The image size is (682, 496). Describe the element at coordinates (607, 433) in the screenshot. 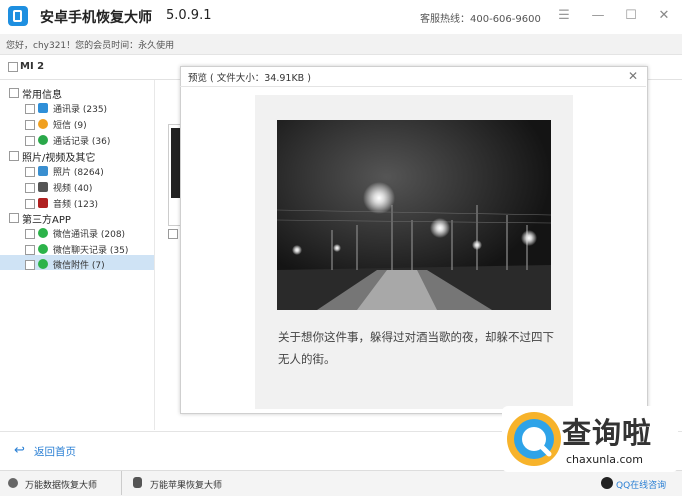

I see `watermark-text: 查询啦` at that location.